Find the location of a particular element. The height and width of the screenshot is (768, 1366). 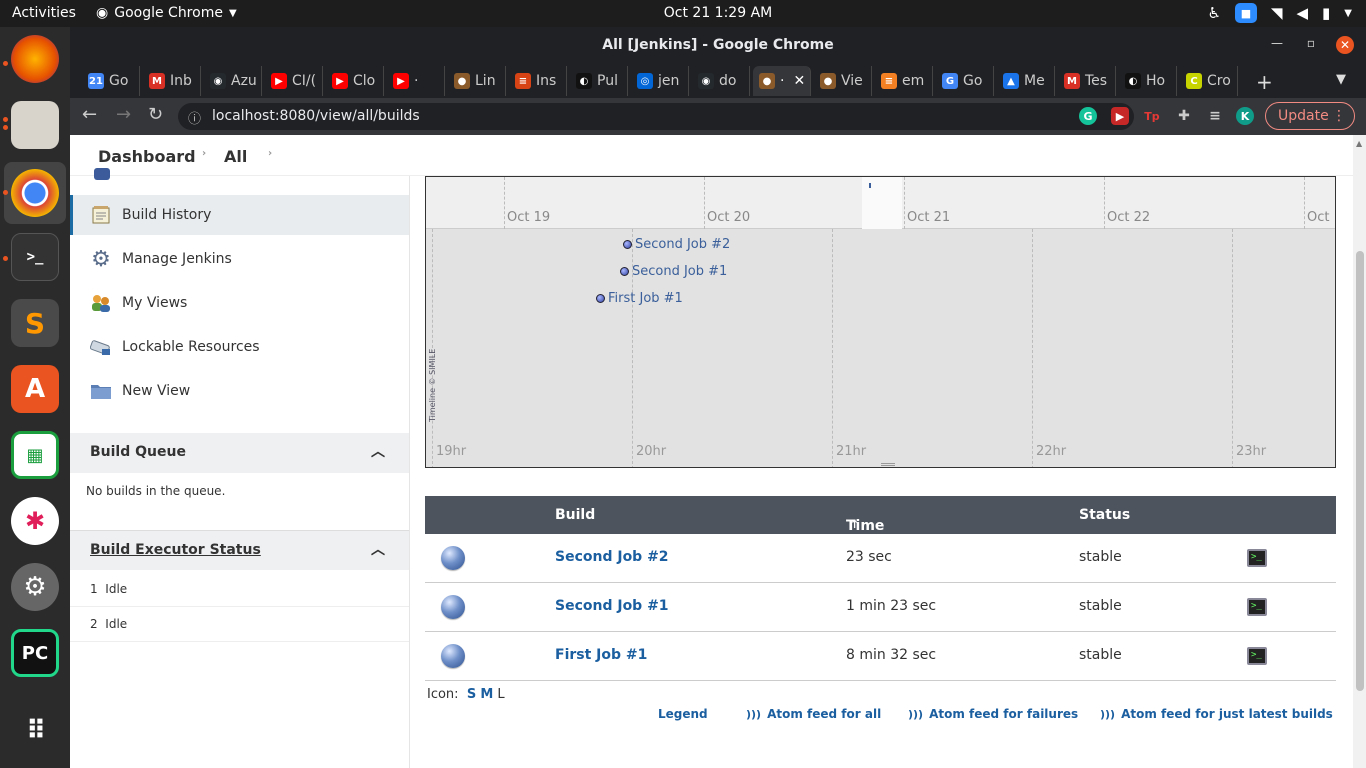

forward-button: → is located at coordinates (123, 114).